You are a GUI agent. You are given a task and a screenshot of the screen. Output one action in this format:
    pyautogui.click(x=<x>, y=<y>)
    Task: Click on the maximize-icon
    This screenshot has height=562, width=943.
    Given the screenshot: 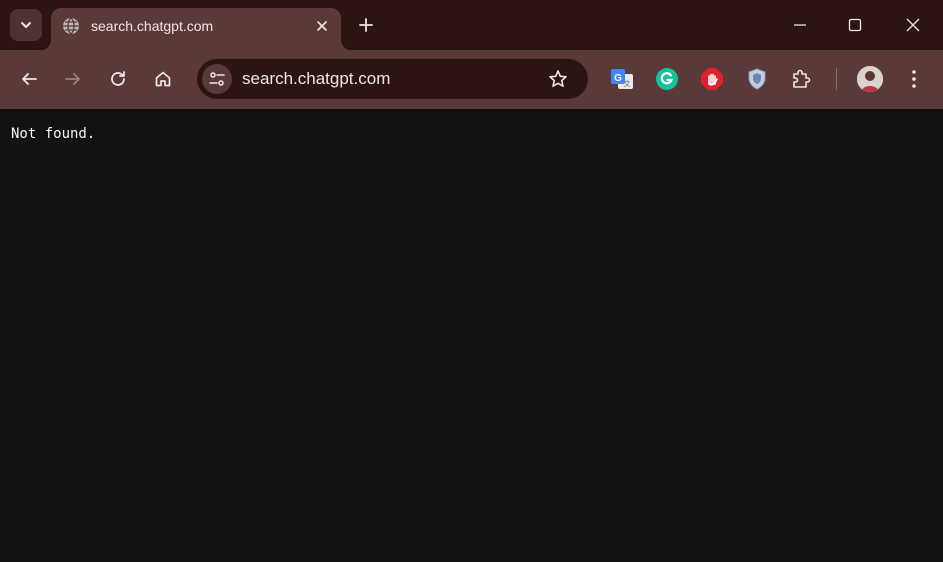 What is the action you would take?
    pyautogui.click(x=855, y=25)
    